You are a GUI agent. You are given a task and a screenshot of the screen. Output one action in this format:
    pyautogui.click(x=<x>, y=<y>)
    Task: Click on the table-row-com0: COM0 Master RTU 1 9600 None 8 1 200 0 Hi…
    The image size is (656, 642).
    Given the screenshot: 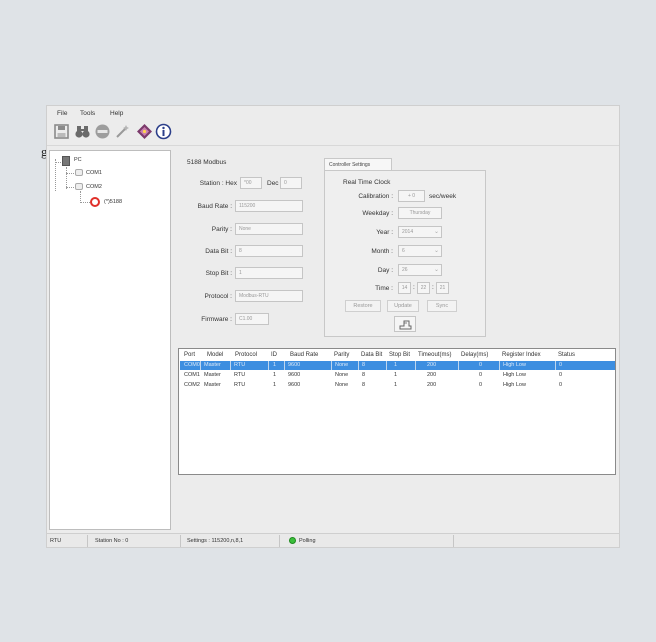 What is the action you would take?
    pyautogui.click(x=397, y=365)
    